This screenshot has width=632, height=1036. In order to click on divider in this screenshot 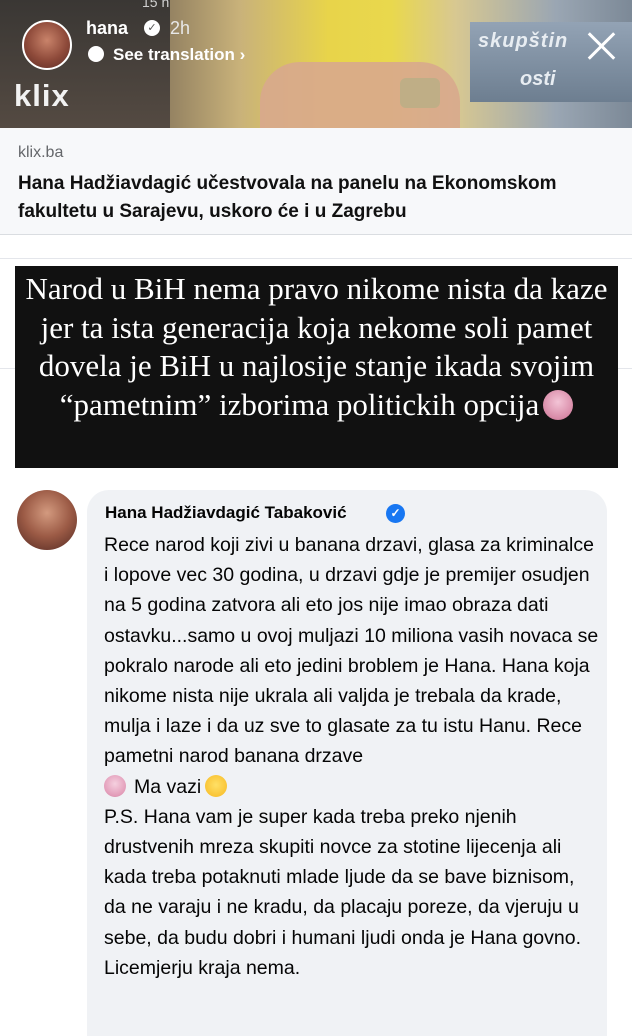, I will do `click(316, 258)`.